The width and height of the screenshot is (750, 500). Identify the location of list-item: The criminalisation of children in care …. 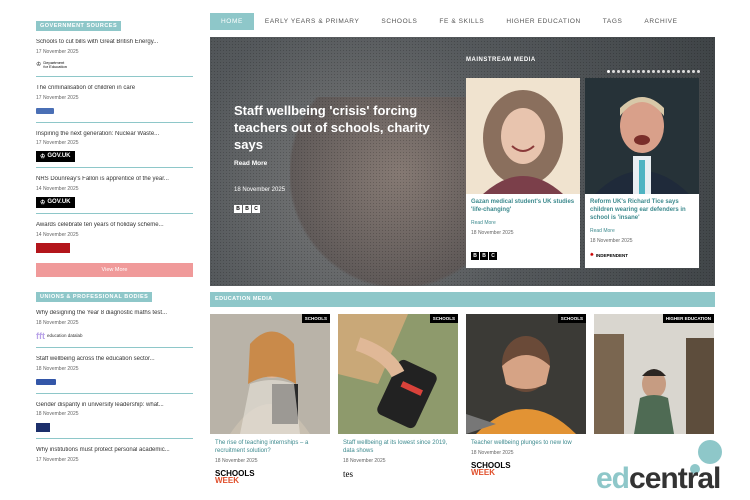
(114, 103).